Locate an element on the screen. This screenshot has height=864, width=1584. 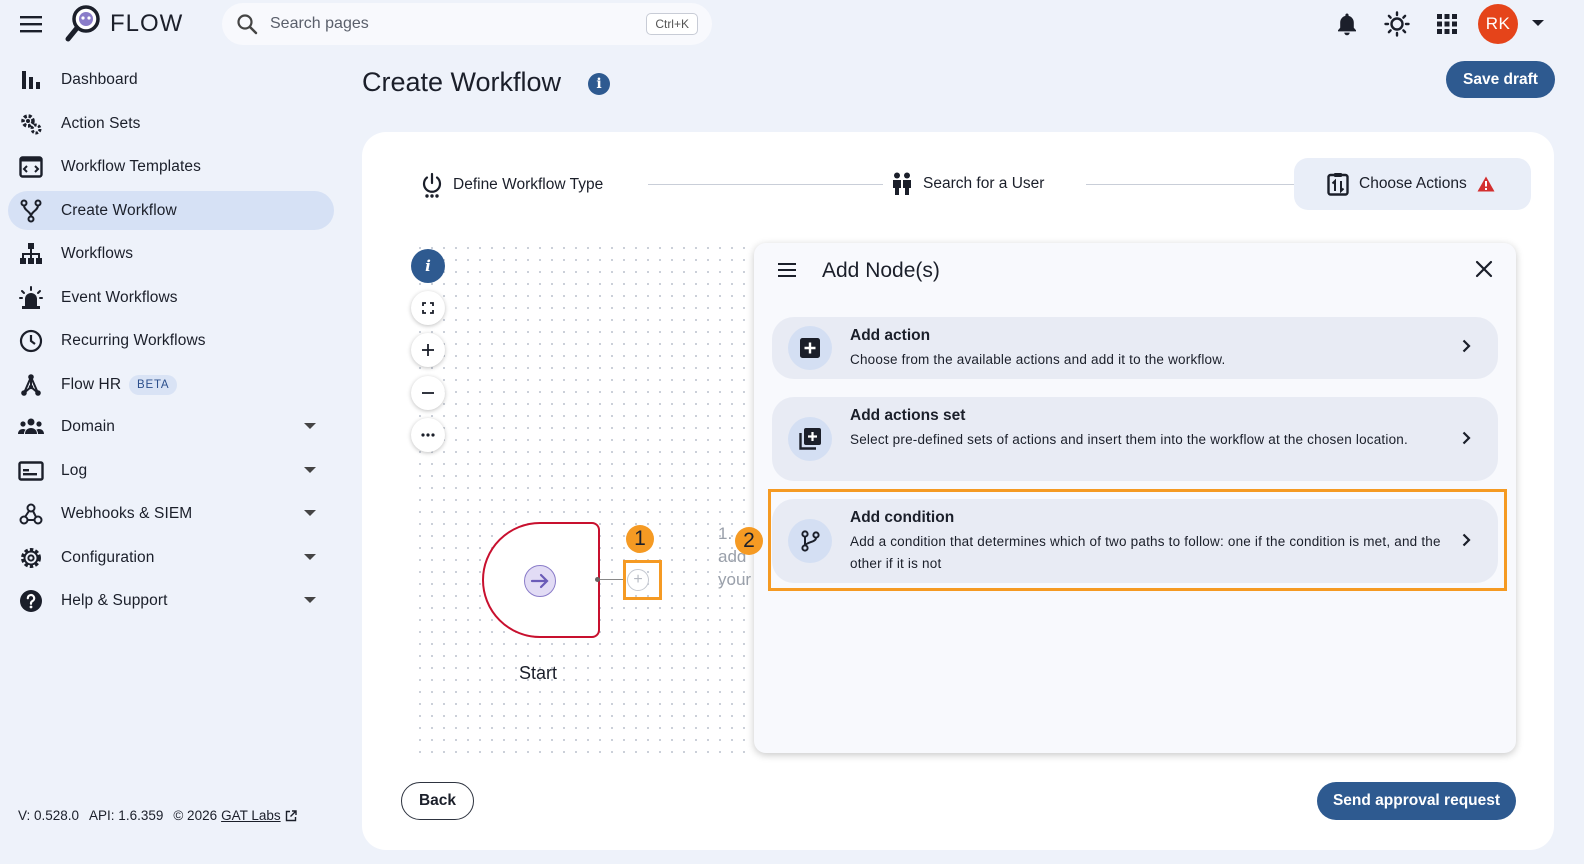
search-icon is located at coordinates (247, 24).